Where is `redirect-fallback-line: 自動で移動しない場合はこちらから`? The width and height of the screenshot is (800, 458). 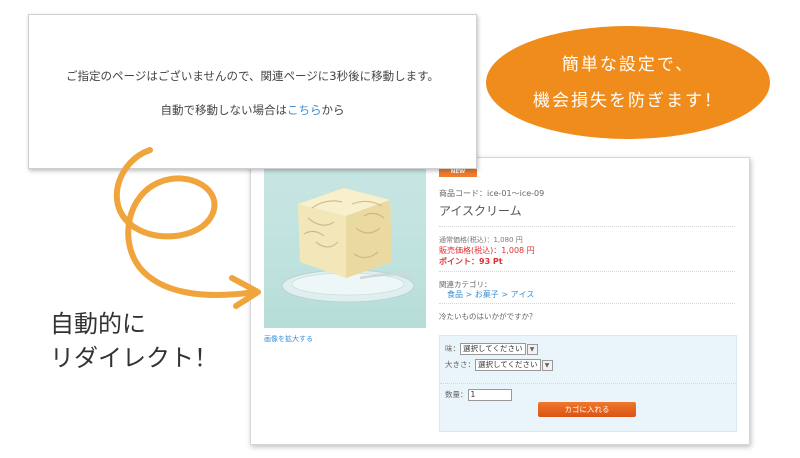 redirect-fallback-line: 自動で移動しない場合はこちらから is located at coordinates (252, 110).